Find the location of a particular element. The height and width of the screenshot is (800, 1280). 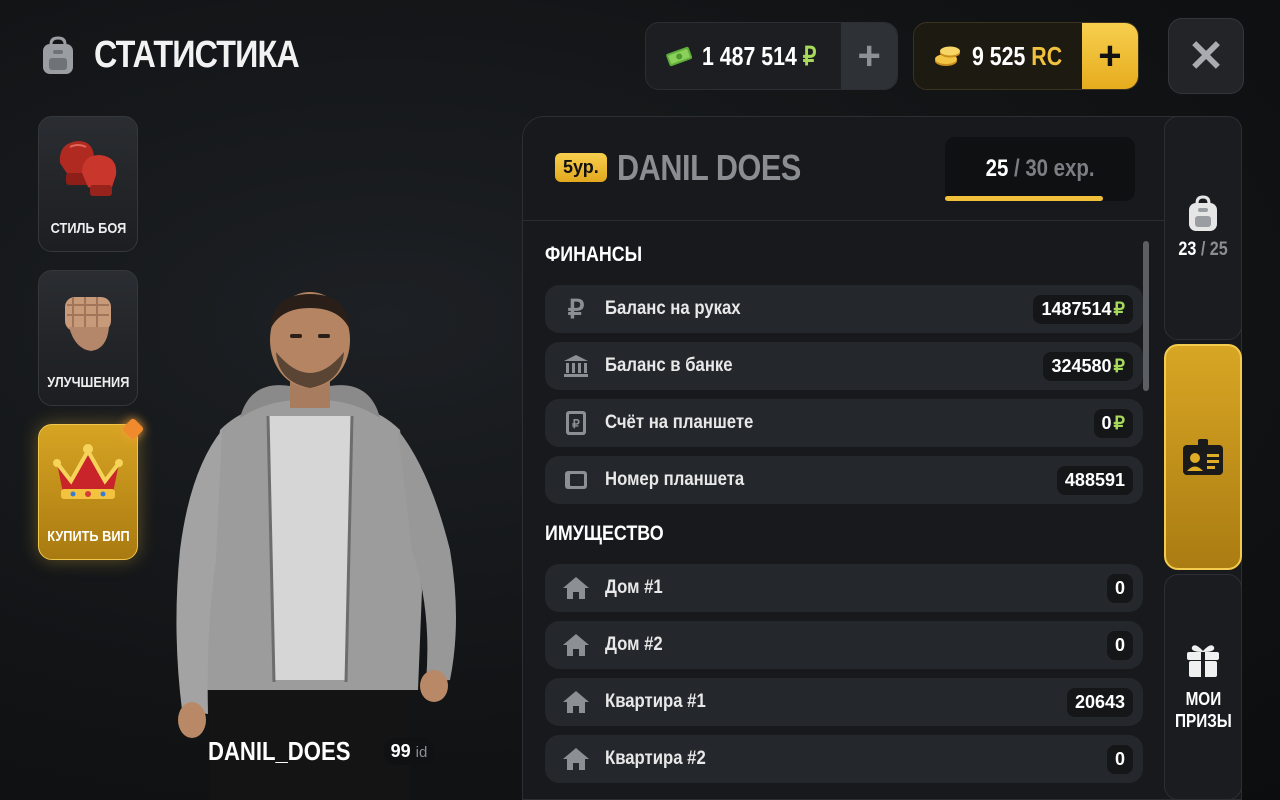

row-value: 488591 is located at coordinates (1094, 479).